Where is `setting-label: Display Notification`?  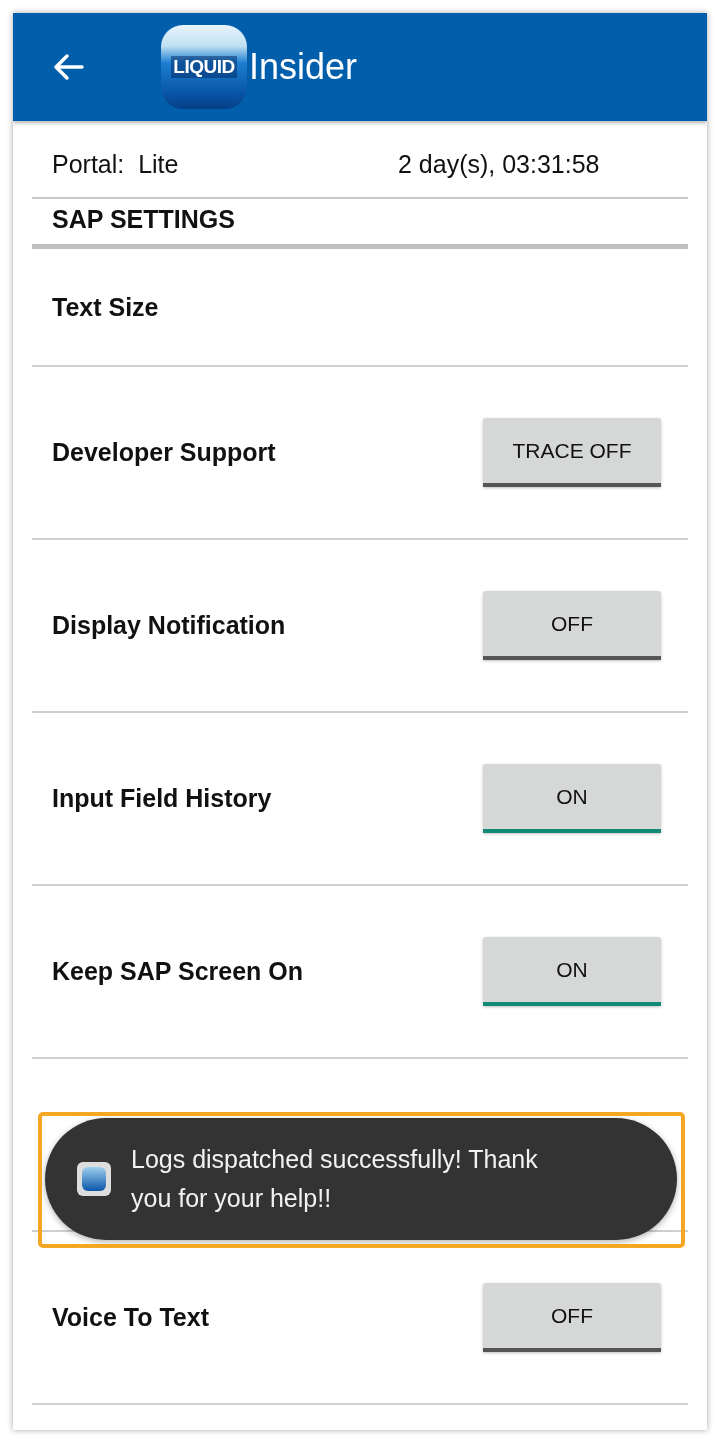 setting-label: Display Notification is located at coordinates (169, 625).